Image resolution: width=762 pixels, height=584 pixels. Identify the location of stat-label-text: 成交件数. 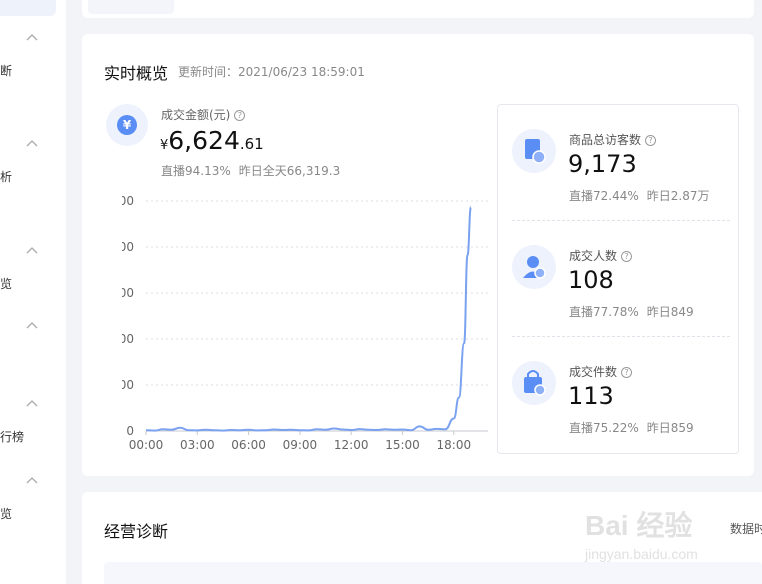
(593, 372).